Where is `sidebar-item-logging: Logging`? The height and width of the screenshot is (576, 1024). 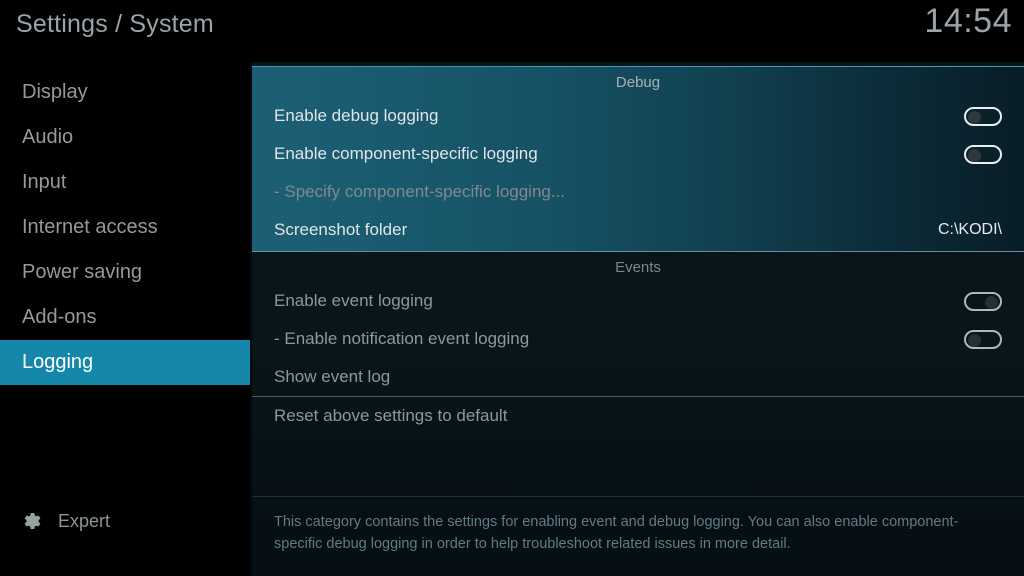 sidebar-item-logging: Logging is located at coordinates (125, 362).